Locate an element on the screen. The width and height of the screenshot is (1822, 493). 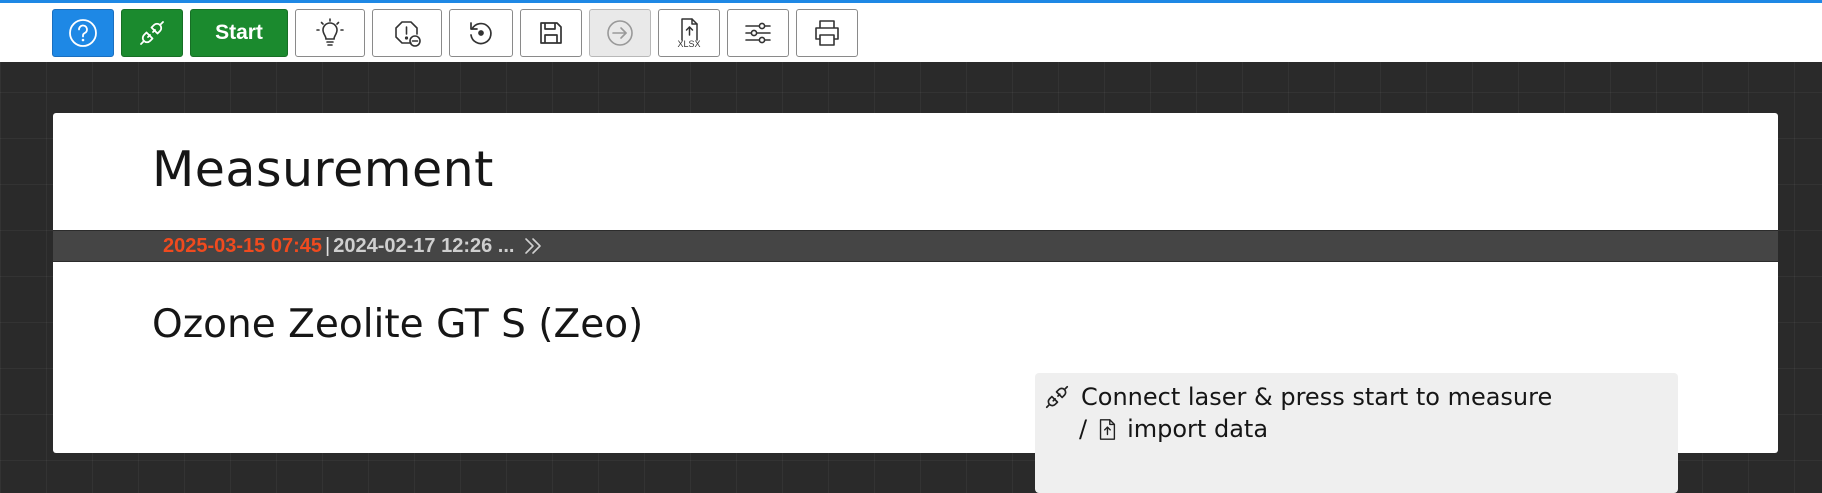
arrow-right-circle-icon is located at coordinates (620, 32).